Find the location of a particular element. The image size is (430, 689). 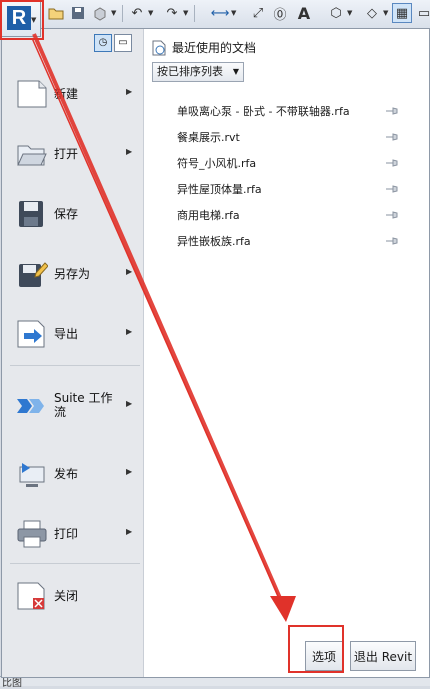

save-disk-icon is located at coordinates (32, 214).